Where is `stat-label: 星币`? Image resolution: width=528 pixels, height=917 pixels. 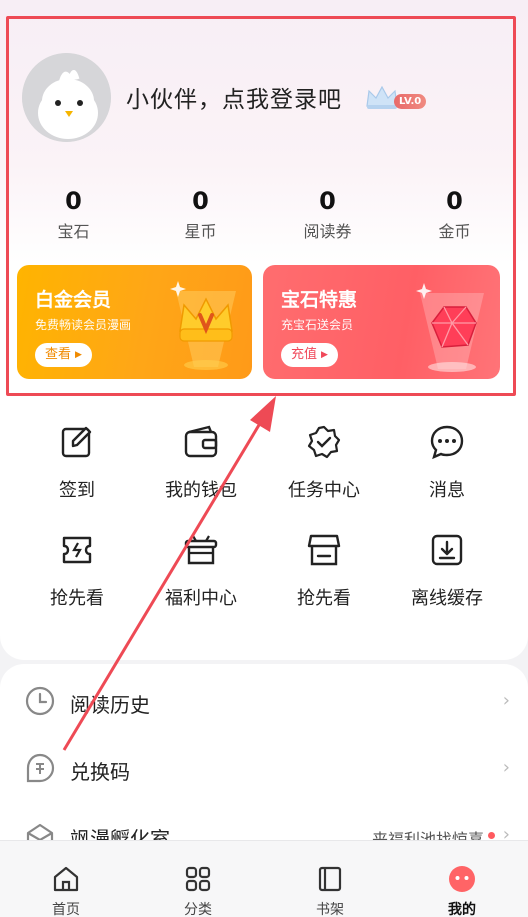
stat-label: 星币 is located at coordinates (200, 231).